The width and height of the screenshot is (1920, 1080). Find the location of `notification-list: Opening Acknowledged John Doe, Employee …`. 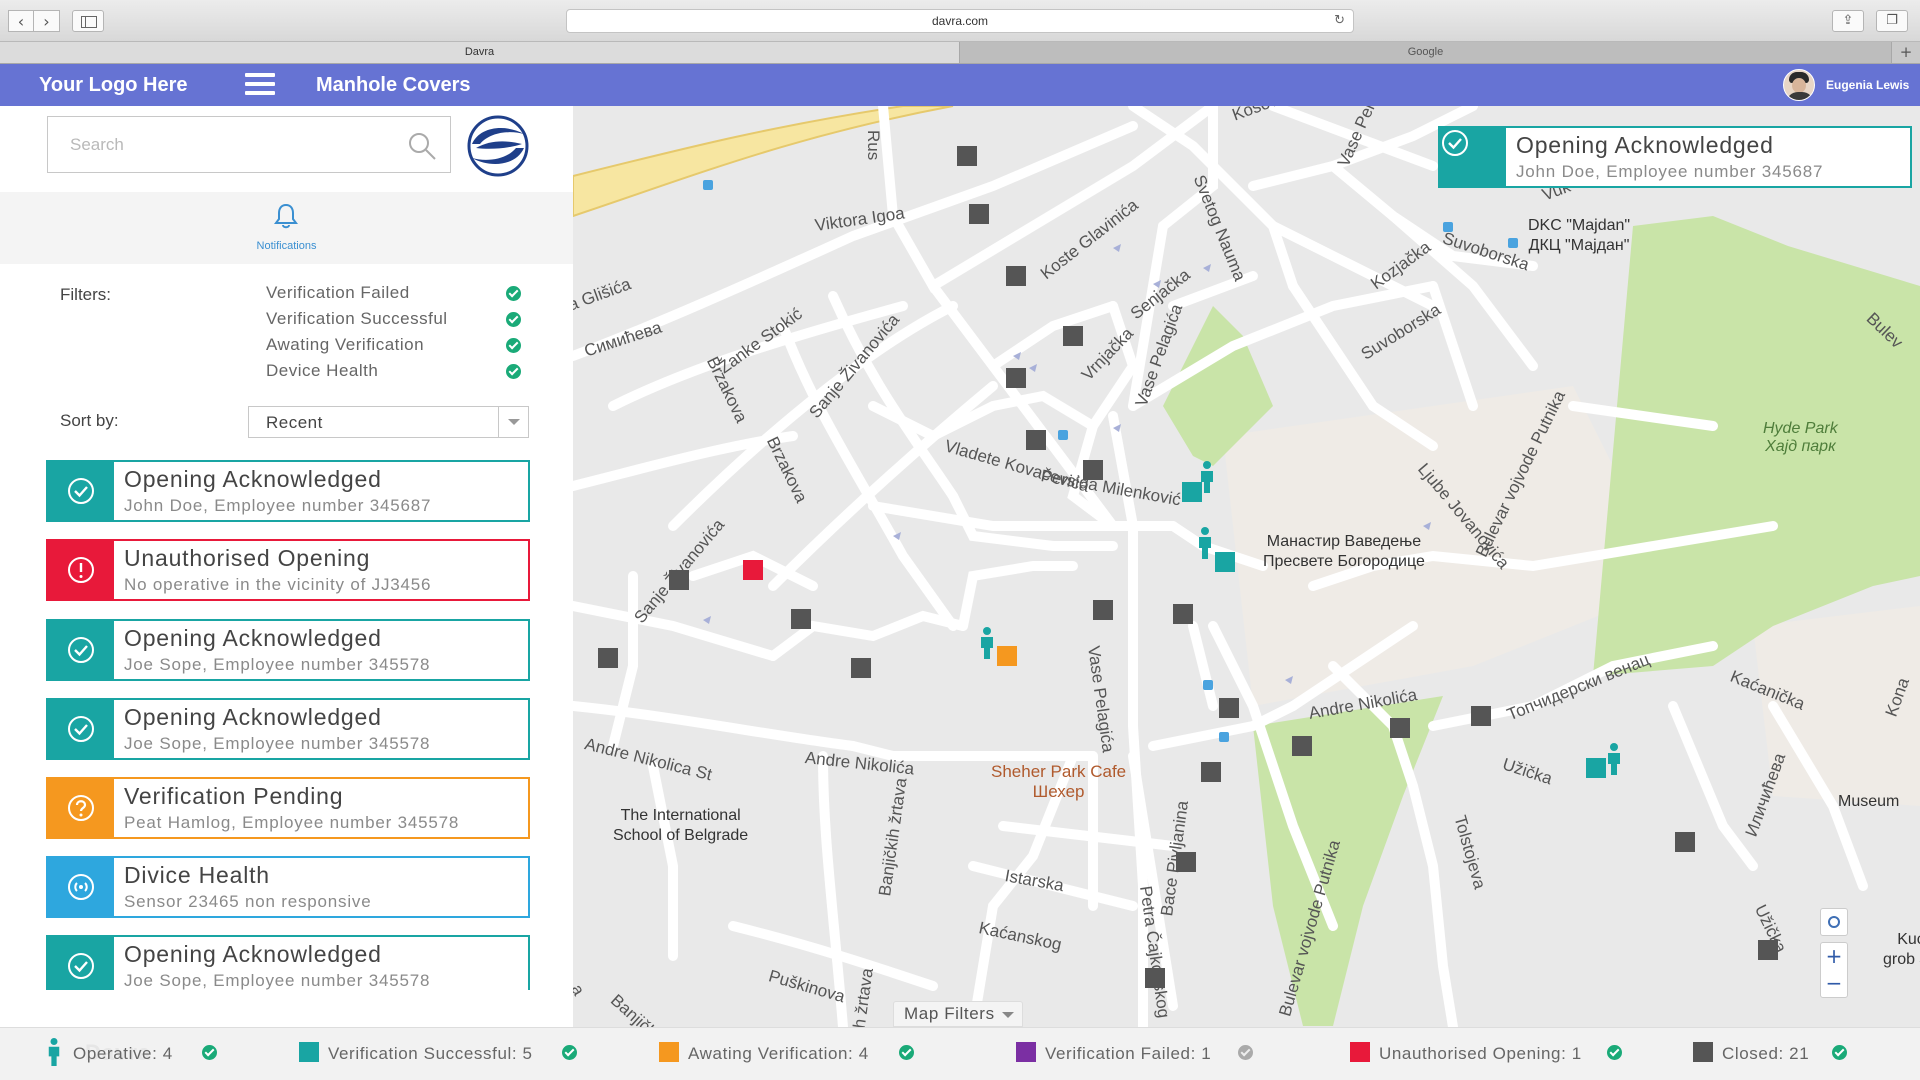

notification-list: Opening Acknowledged John Doe, Employee … is located at coordinates (288, 725).